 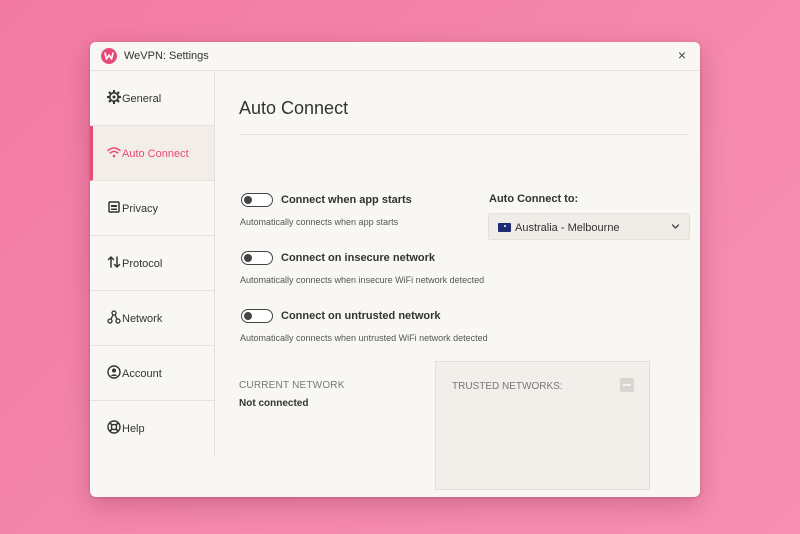 What do you see at coordinates (346, 200) in the screenshot?
I see `option-label-app-start: Connect when app starts` at bounding box center [346, 200].